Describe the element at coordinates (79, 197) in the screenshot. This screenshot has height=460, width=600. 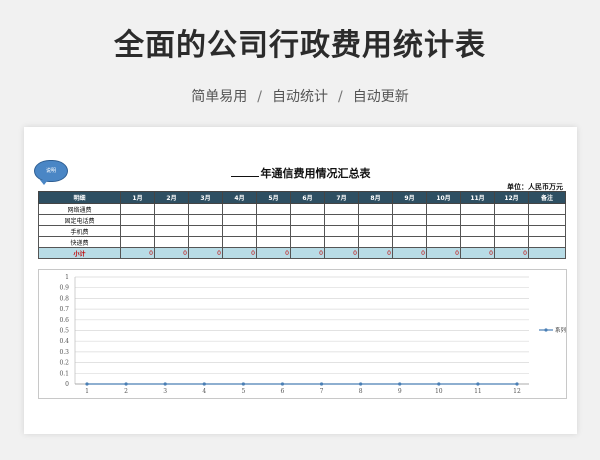
I see `col-header: 明细` at that location.